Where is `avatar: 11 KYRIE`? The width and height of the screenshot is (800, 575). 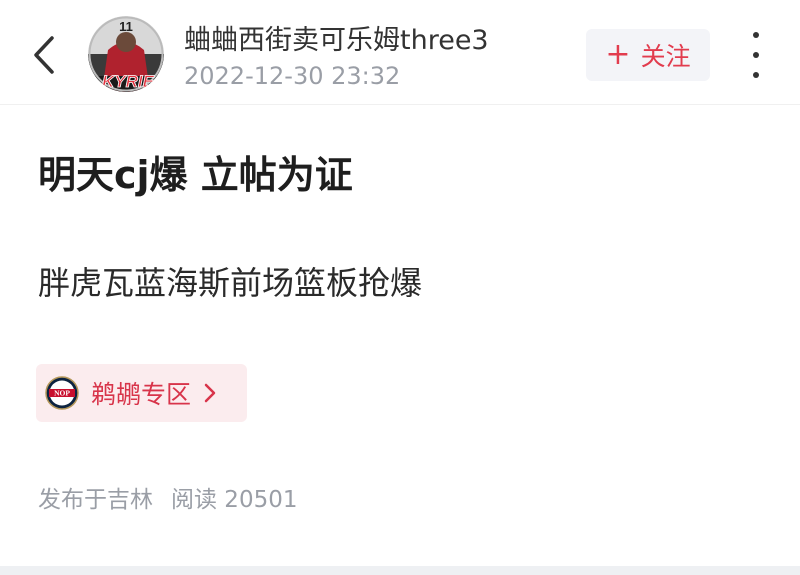 avatar: 11 KYRIE is located at coordinates (126, 54).